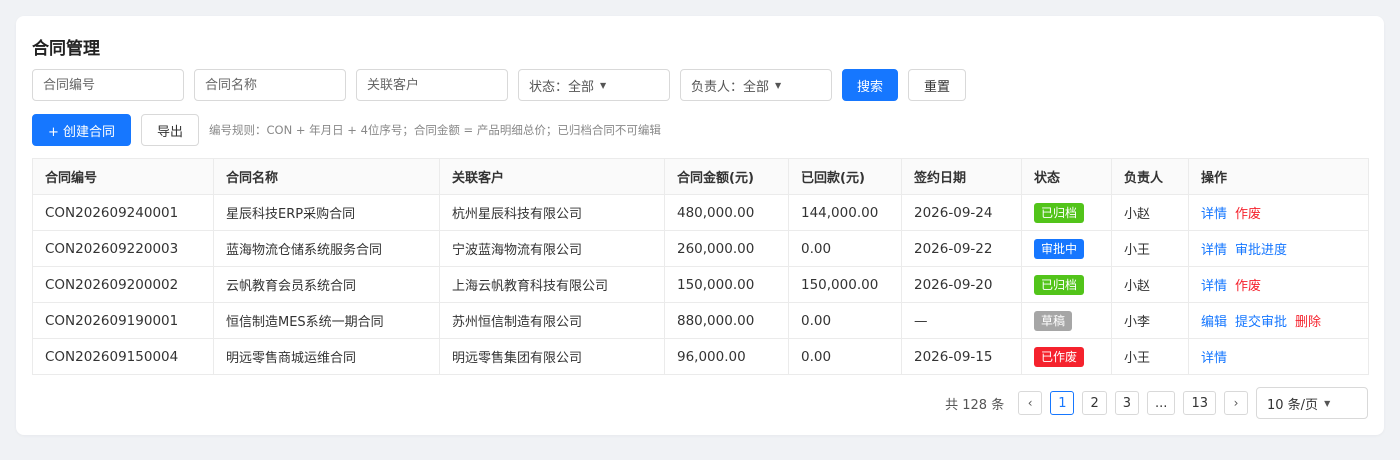  What do you see at coordinates (1094, 403) in the screenshot?
I see `page-number-button: 2` at bounding box center [1094, 403].